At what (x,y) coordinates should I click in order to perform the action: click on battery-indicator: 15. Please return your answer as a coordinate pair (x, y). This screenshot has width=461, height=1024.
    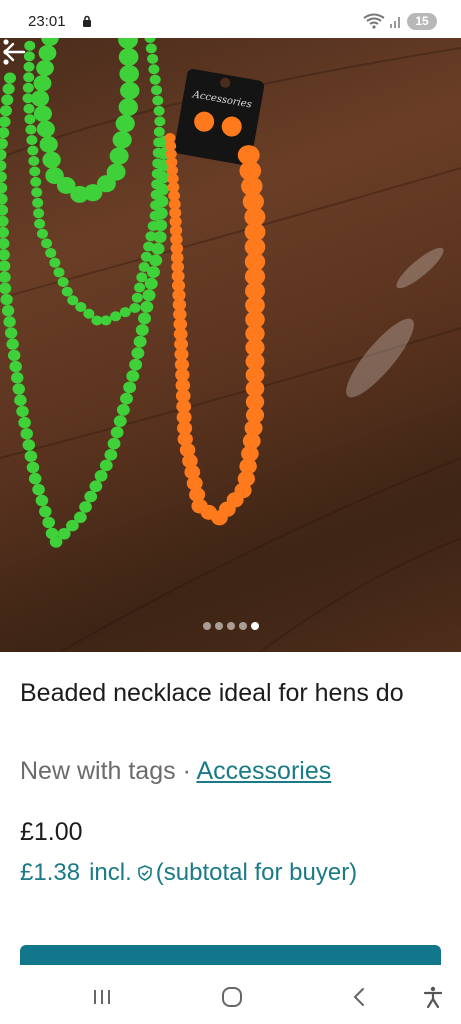
    Looking at the image, I should click on (422, 21).